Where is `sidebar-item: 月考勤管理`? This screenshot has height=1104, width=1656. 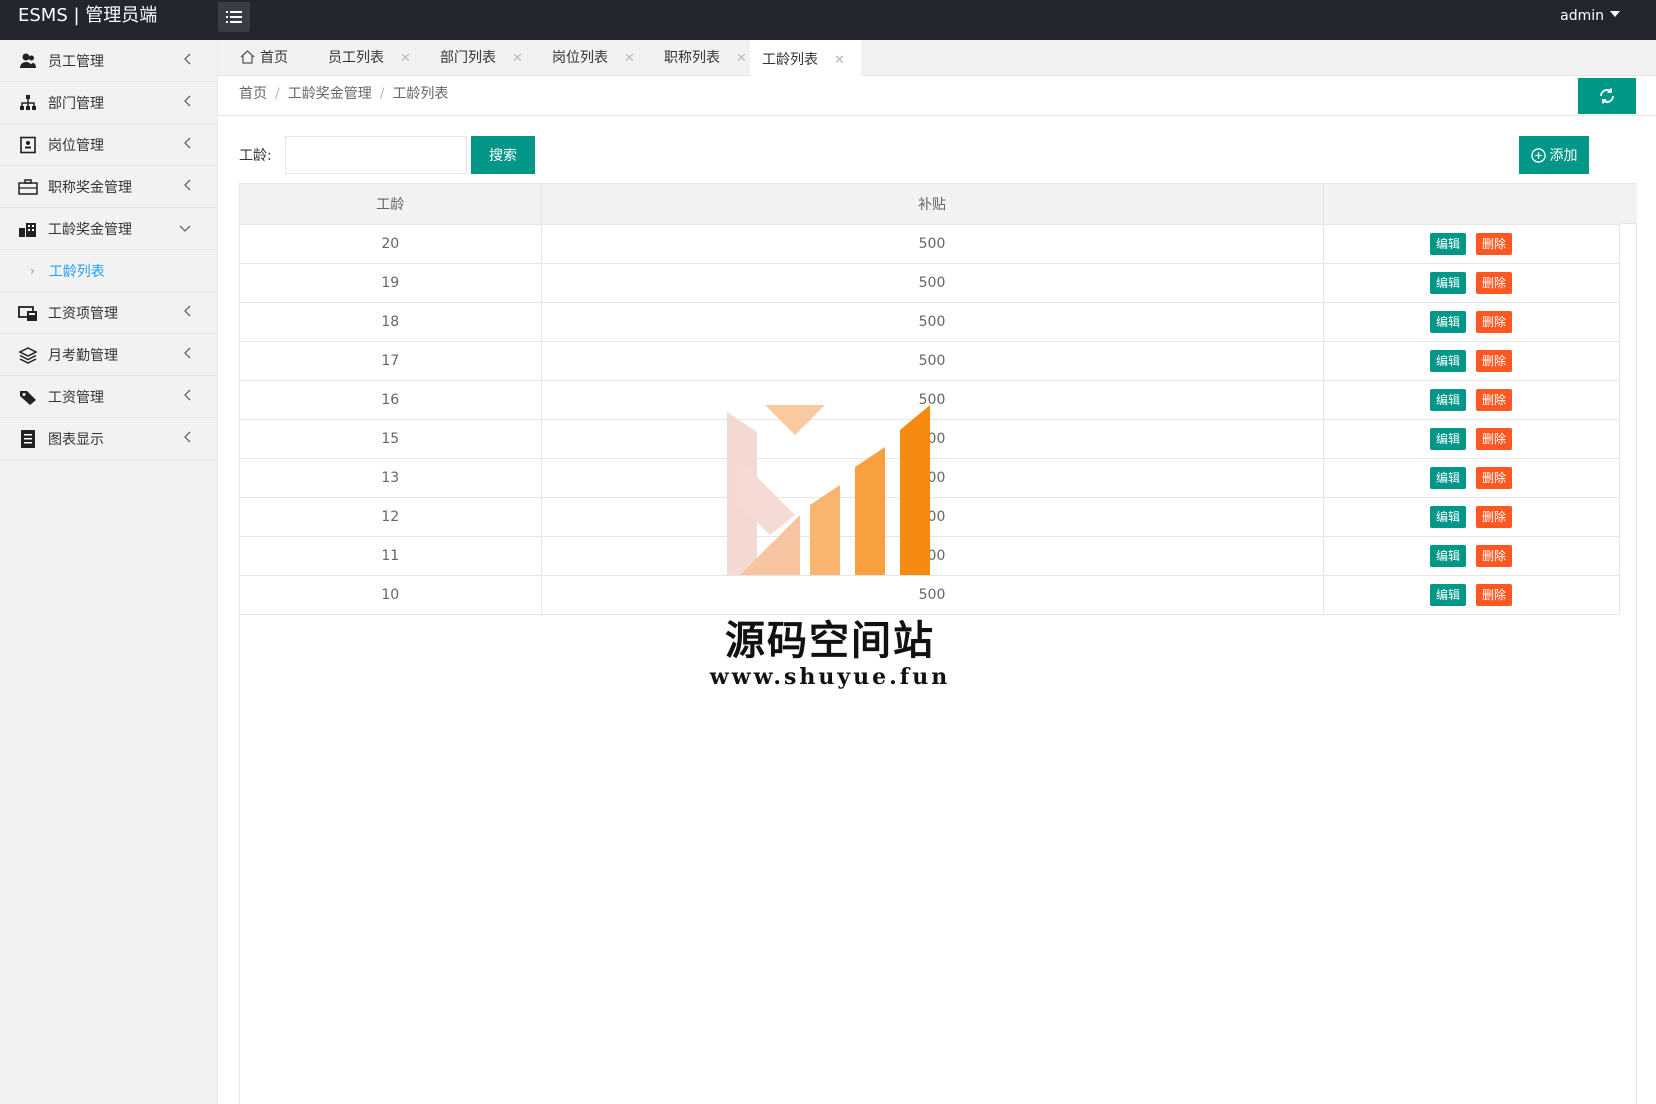
sidebar-item: 月考勤管理 is located at coordinates (108, 355).